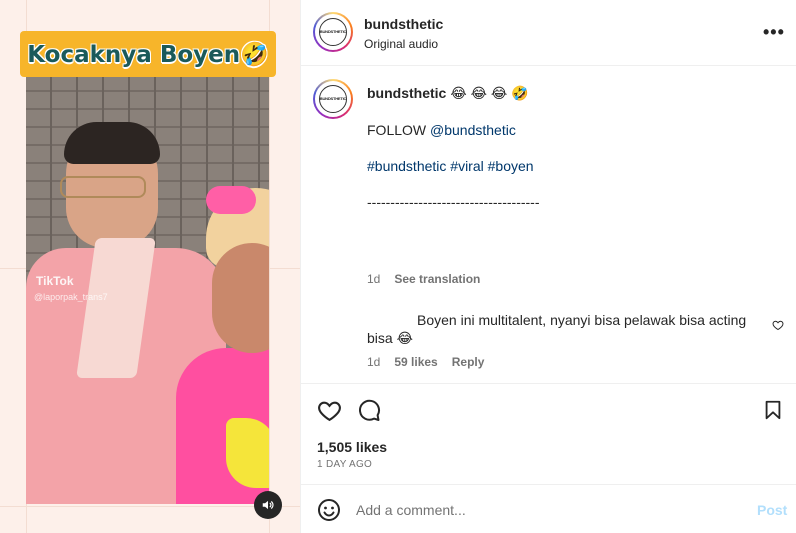 Image resolution: width=796 pixels, height=533 pixels. Describe the element at coordinates (468, 362) in the screenshot. I see `reply-button: Reply` at that location.